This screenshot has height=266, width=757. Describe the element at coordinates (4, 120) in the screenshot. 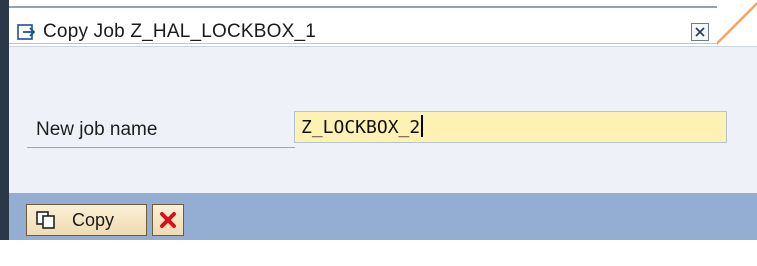

I see `window-frame-left` at that location.